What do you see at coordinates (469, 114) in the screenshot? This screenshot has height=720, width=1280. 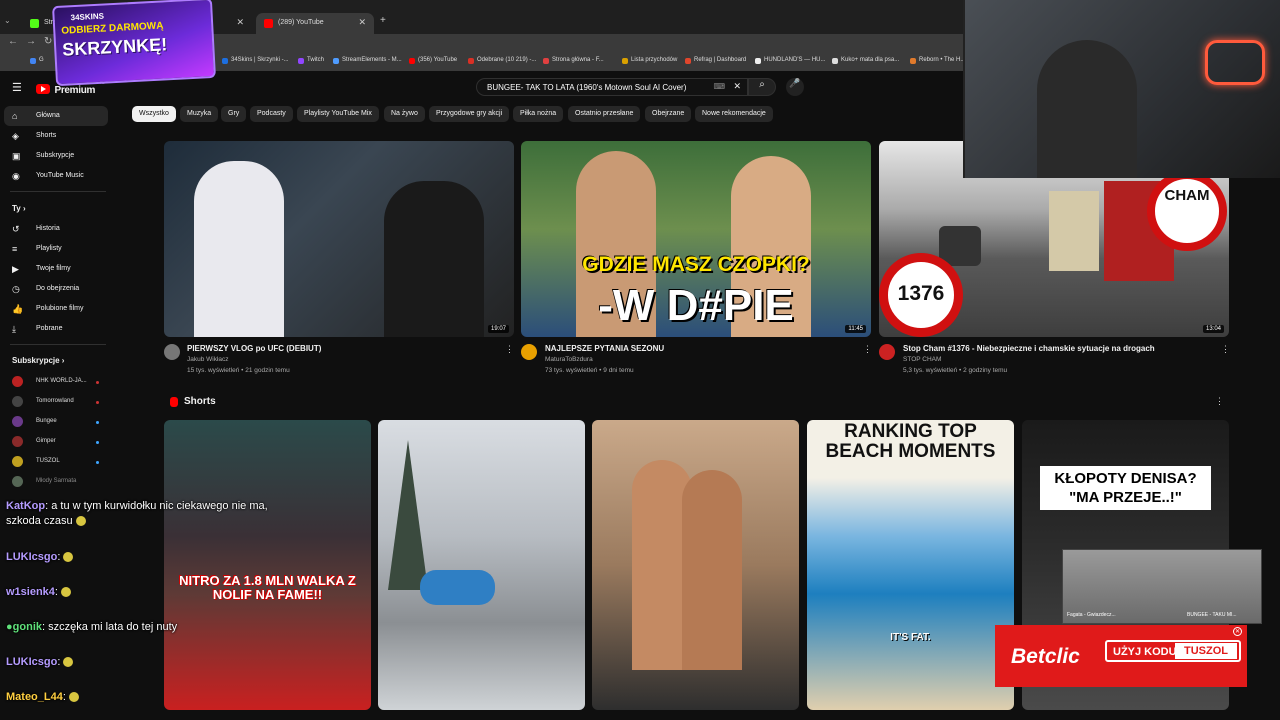 I see `chip-action-adventure: Przygodowe gry akcji` at bounding box center [469, 114].